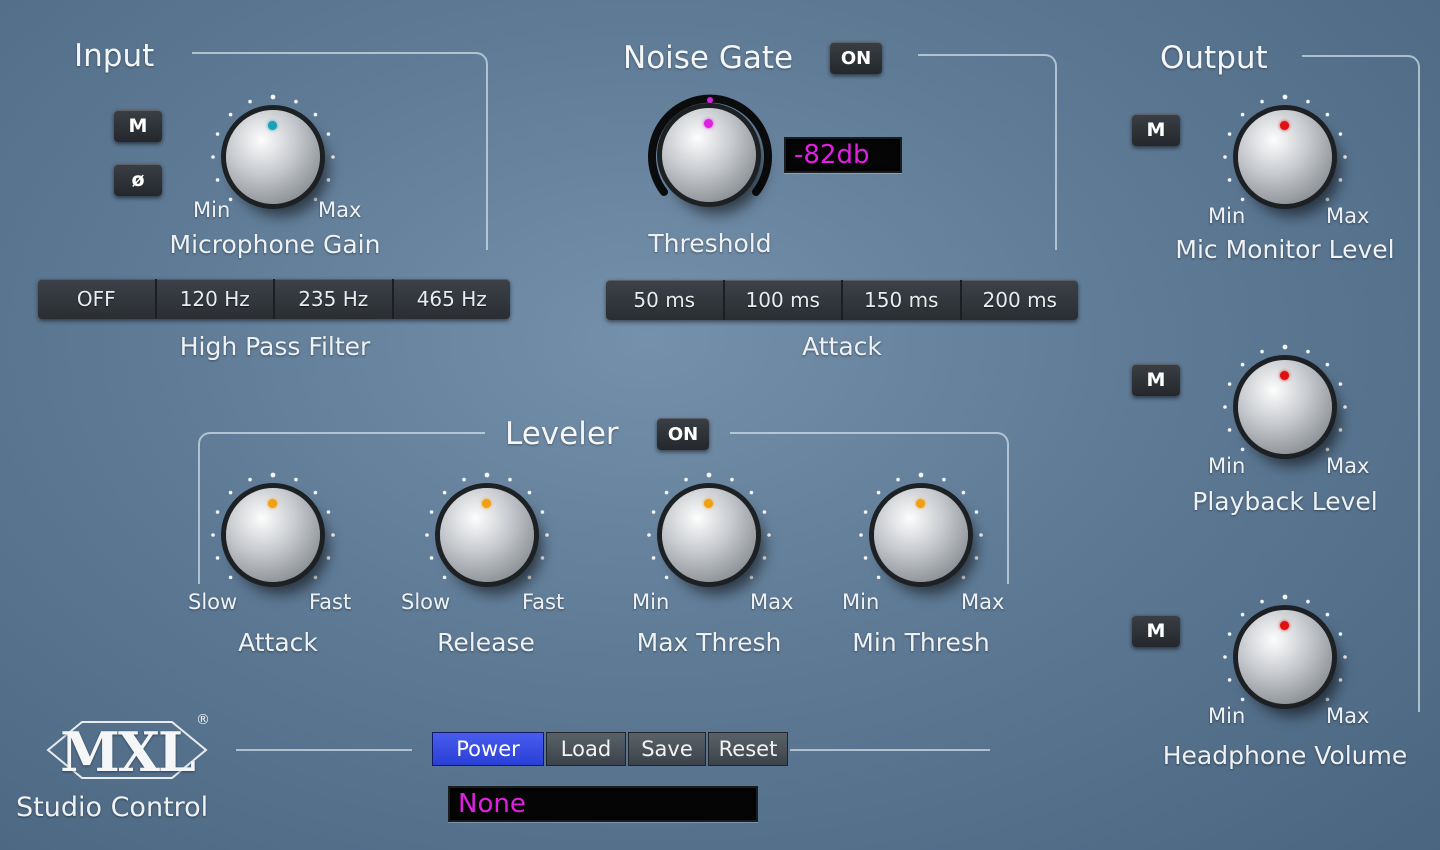 Image resolution: width=1440 pixels, height=850 pixels. I want to click on mic-gain-knob, so click(273, 157).